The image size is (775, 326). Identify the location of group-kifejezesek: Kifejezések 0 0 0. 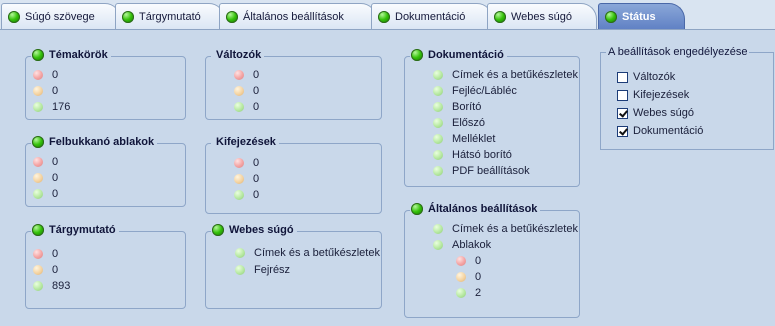
(293, 175).